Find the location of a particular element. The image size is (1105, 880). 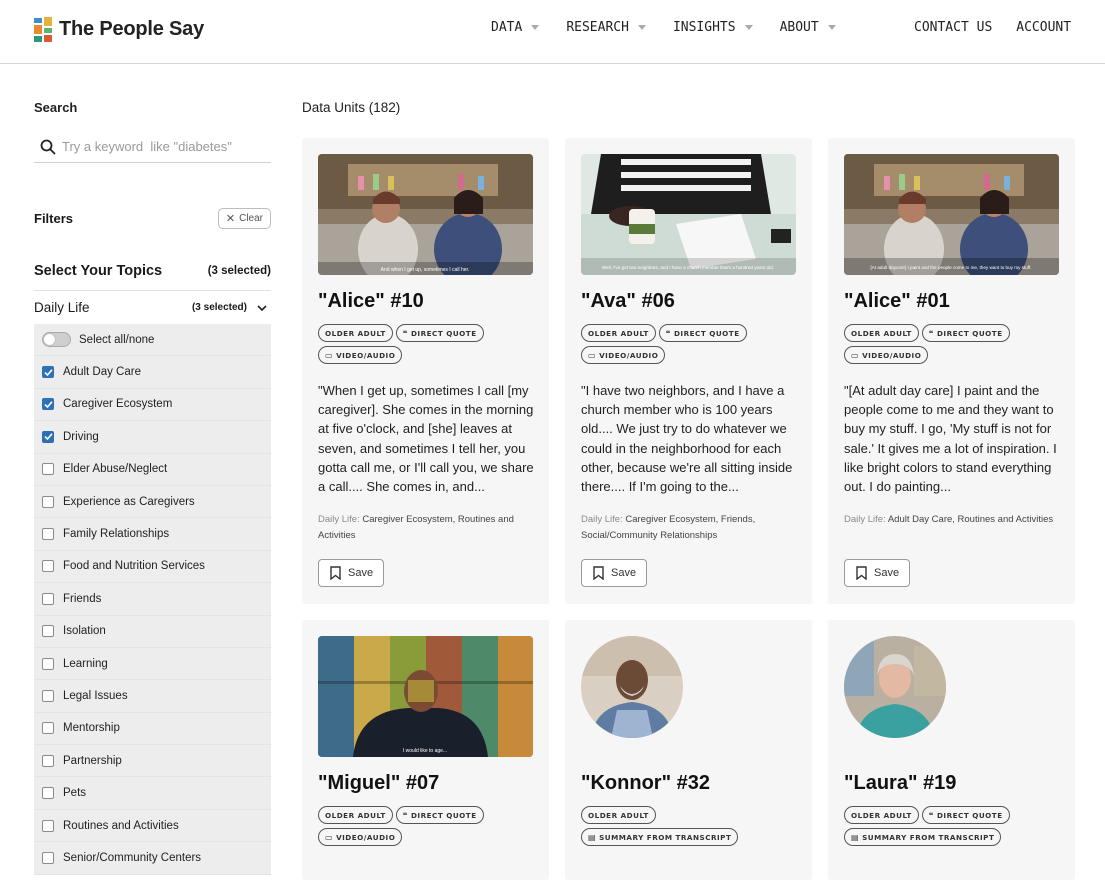

topic-label: Food and Nutrition Services is located at coordinates (134, 566).